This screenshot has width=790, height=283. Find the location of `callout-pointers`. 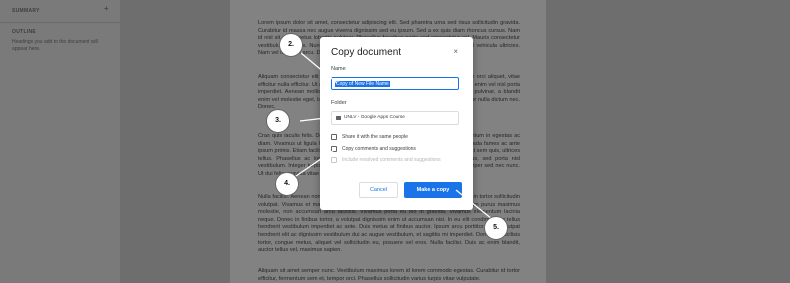

callout-pointers is located at coordinates (394, 136).